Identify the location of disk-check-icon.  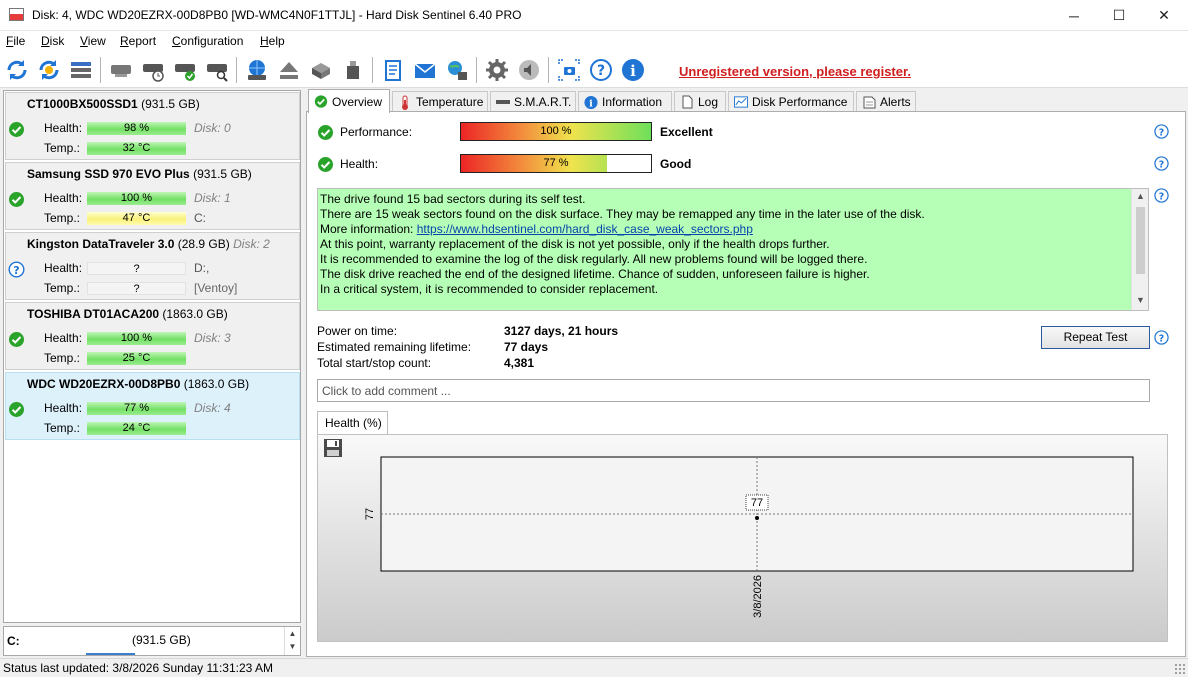
(185, 70).